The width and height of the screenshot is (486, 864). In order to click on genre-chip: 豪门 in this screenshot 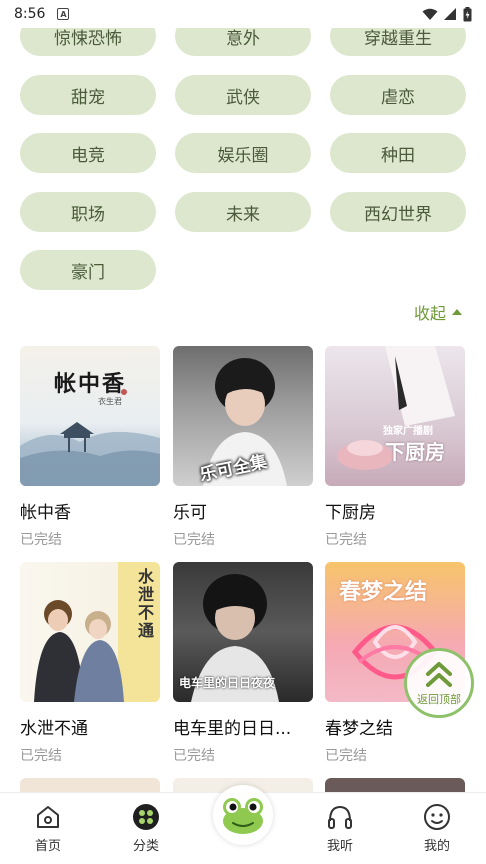, I will do `click(88, 270)`.